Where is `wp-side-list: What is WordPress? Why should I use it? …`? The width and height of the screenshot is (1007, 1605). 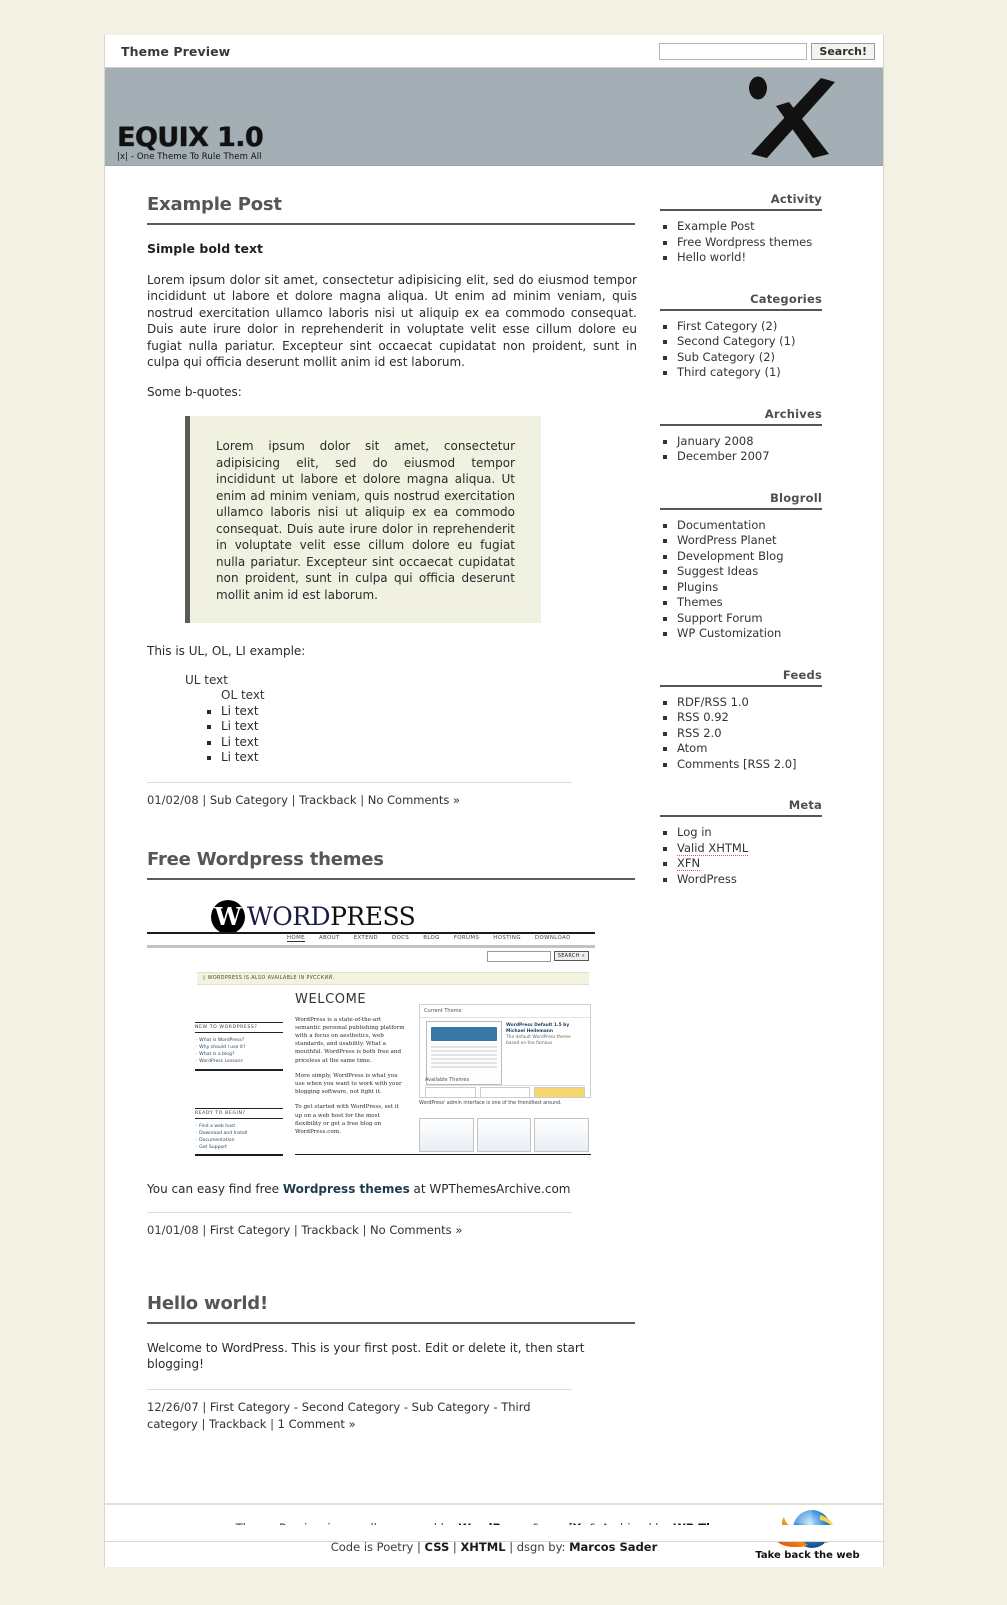 wp-side-list: What is WordPress? Why should I use it? … is located at coordinates (239, 1051).